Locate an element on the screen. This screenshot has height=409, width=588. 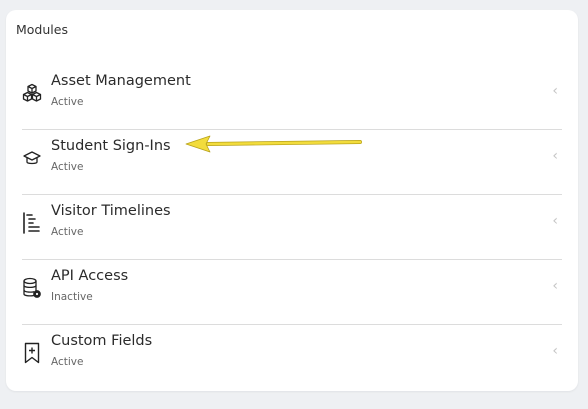
graduation-cap-icon is located at coordinates (32, 158).